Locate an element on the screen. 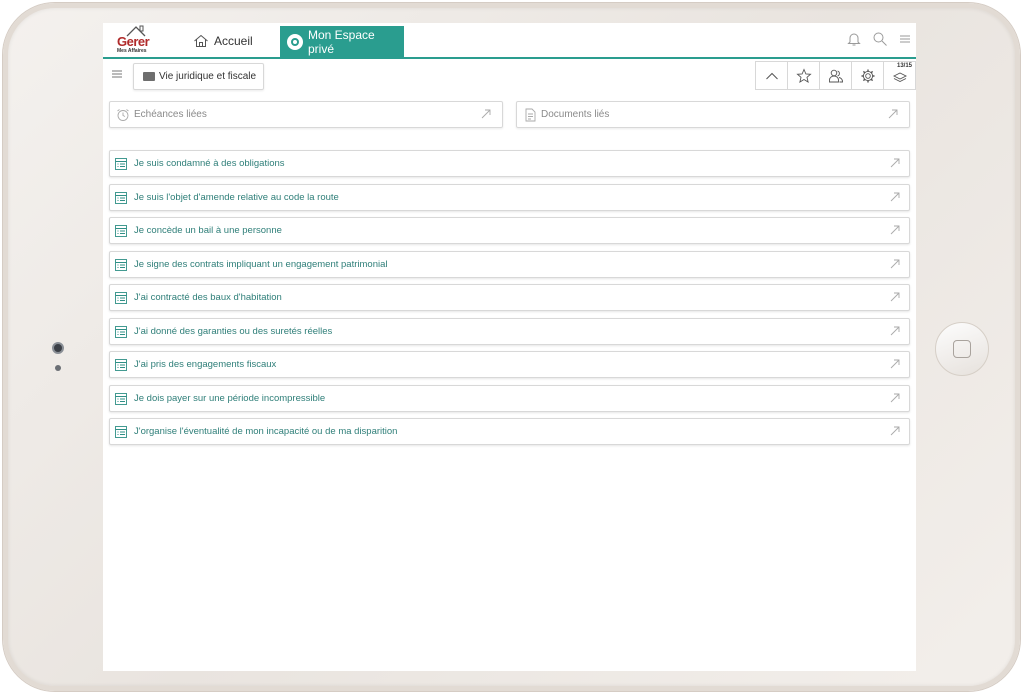 The width and height of the screenshot is (1024, 695). nav-home-link: Accueil is located at coordinates (223, 41).